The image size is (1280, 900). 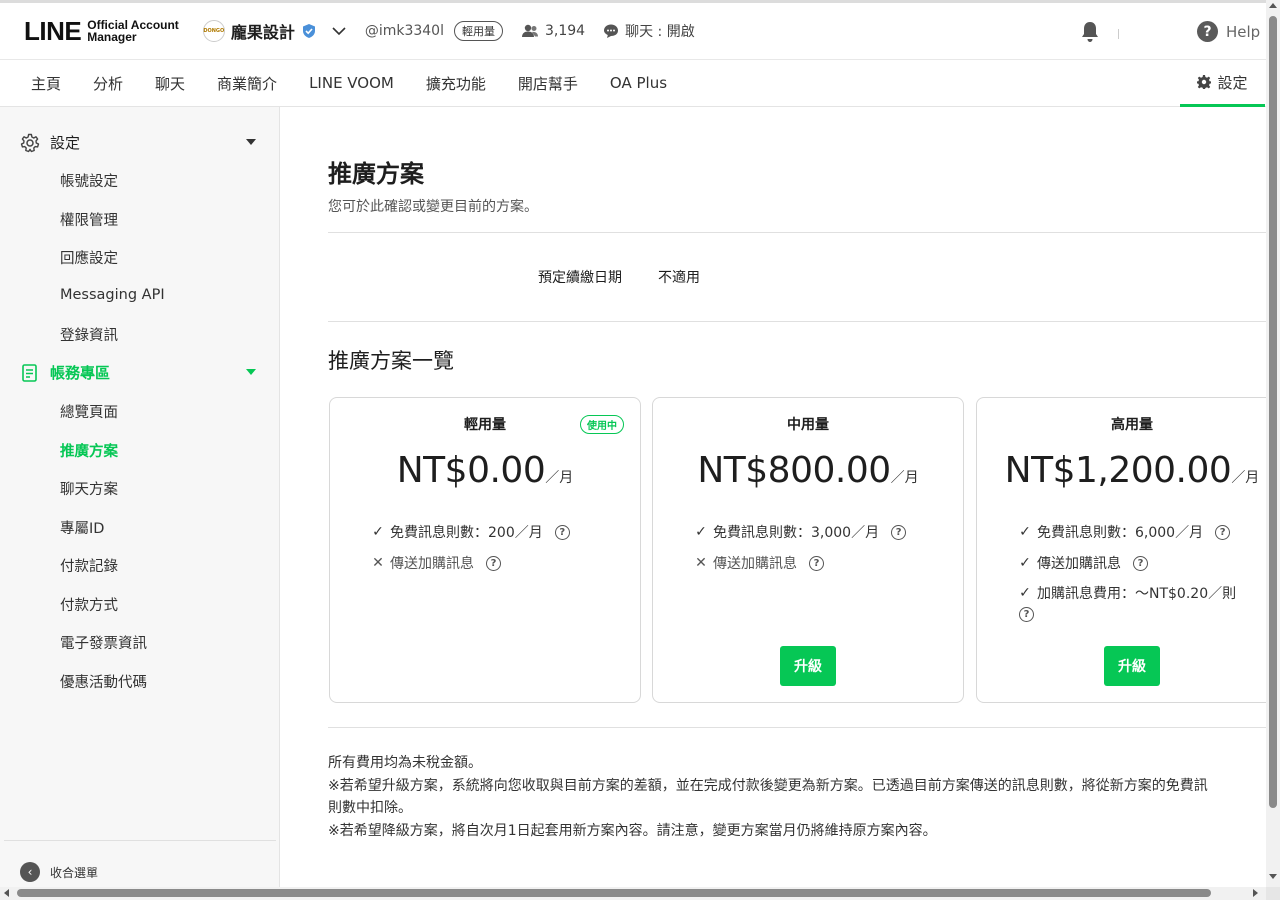 I want to click on horizontal-scrollbar, so click(x=633, y=893).